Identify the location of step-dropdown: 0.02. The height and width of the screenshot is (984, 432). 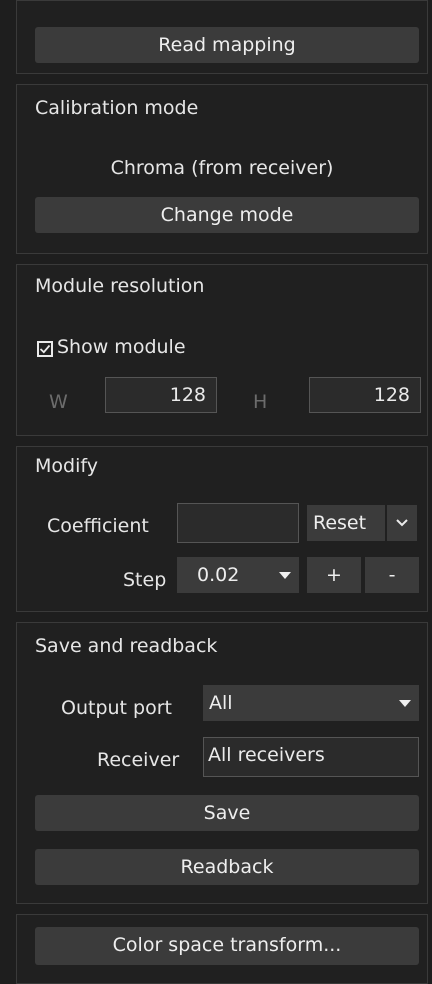
(238, 575).